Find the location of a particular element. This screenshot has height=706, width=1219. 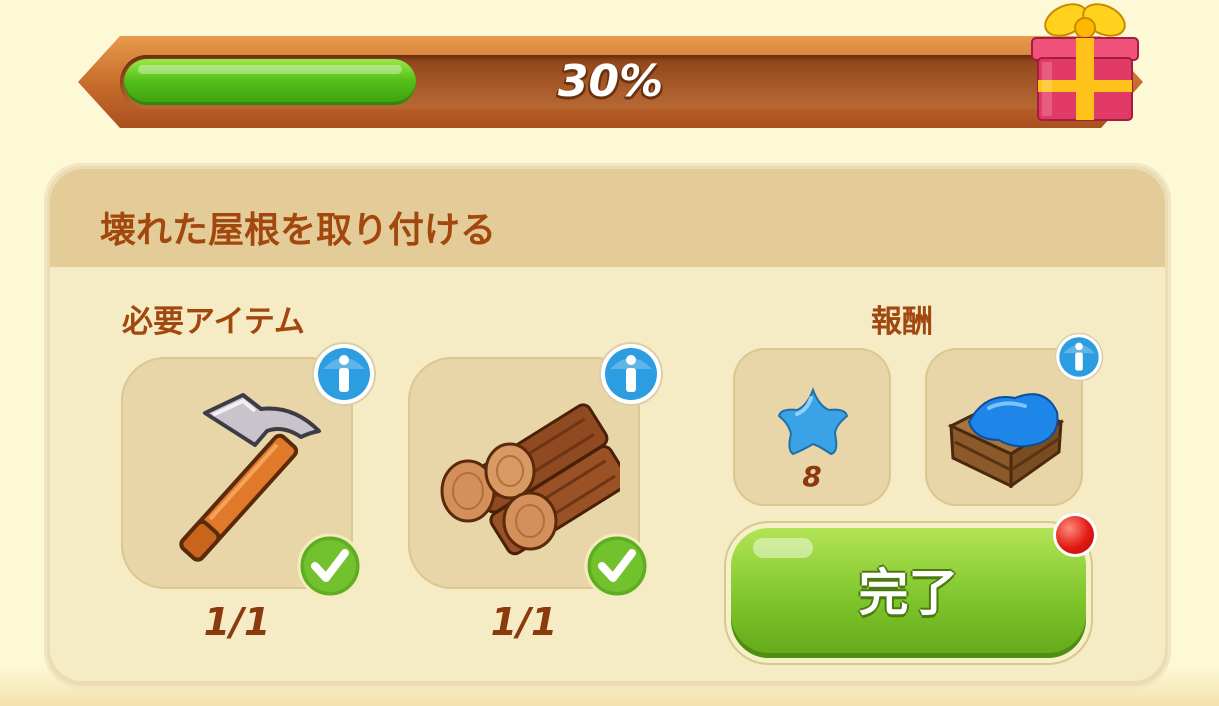

notification-badge is located at coordinates (1075, 535).